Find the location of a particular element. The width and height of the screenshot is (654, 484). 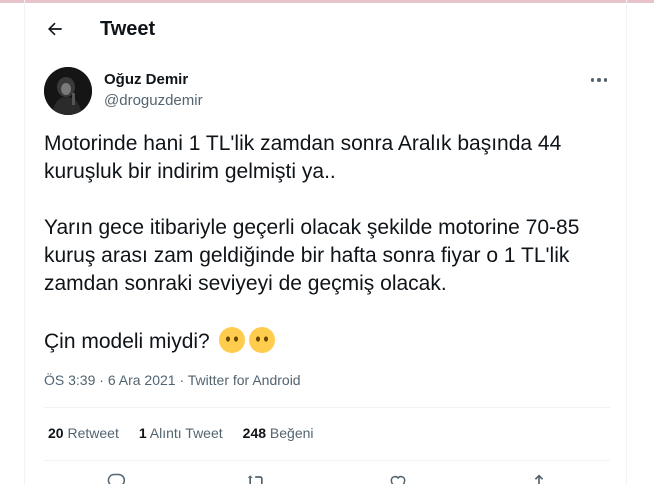

retweets-count: 20 is located at coordinates (56, 433).